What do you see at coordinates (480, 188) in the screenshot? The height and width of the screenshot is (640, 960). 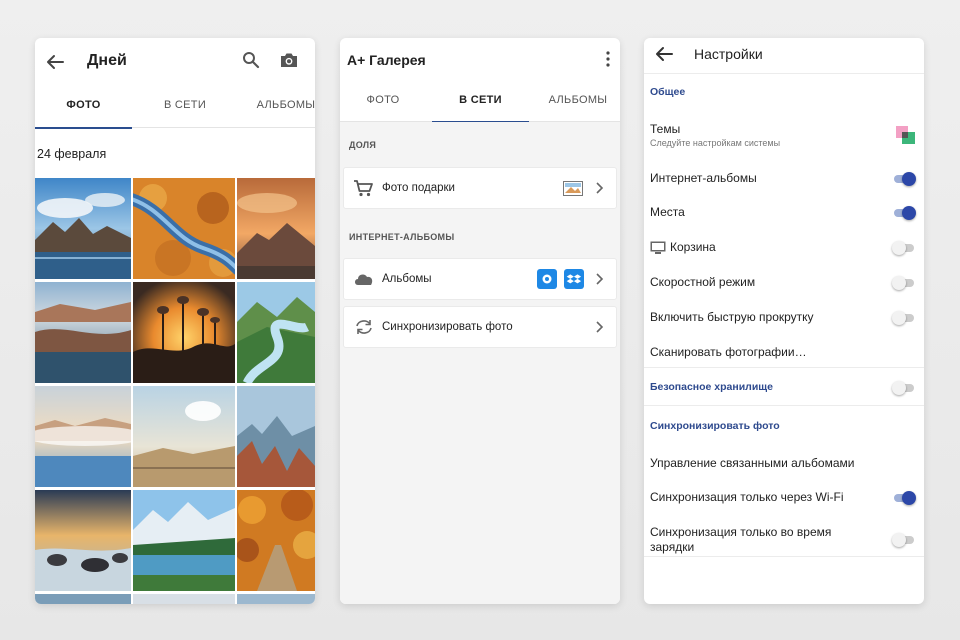 I see `photo-gifts-row: Фото подарки` at bounding box center [480, 188].